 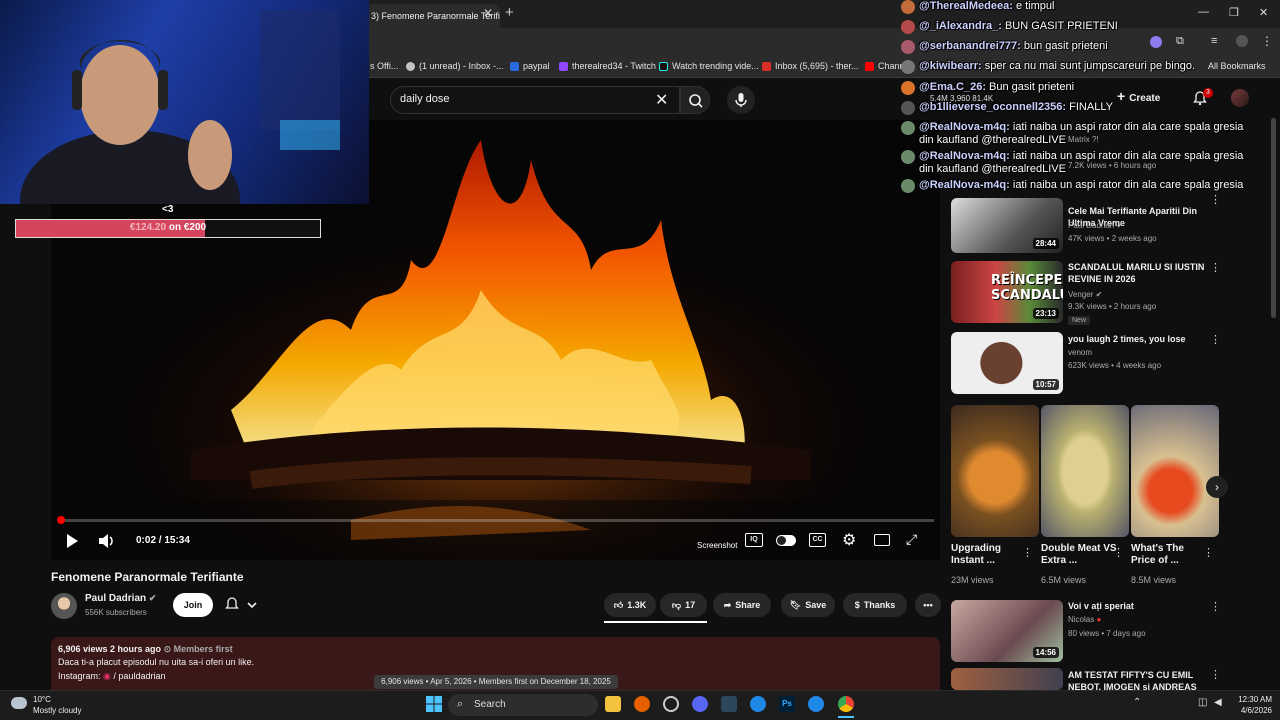 What do you see at coordinates (1156, 42) in the screenshot?
I see `extension-icon` at bounding box center [1156, 42].